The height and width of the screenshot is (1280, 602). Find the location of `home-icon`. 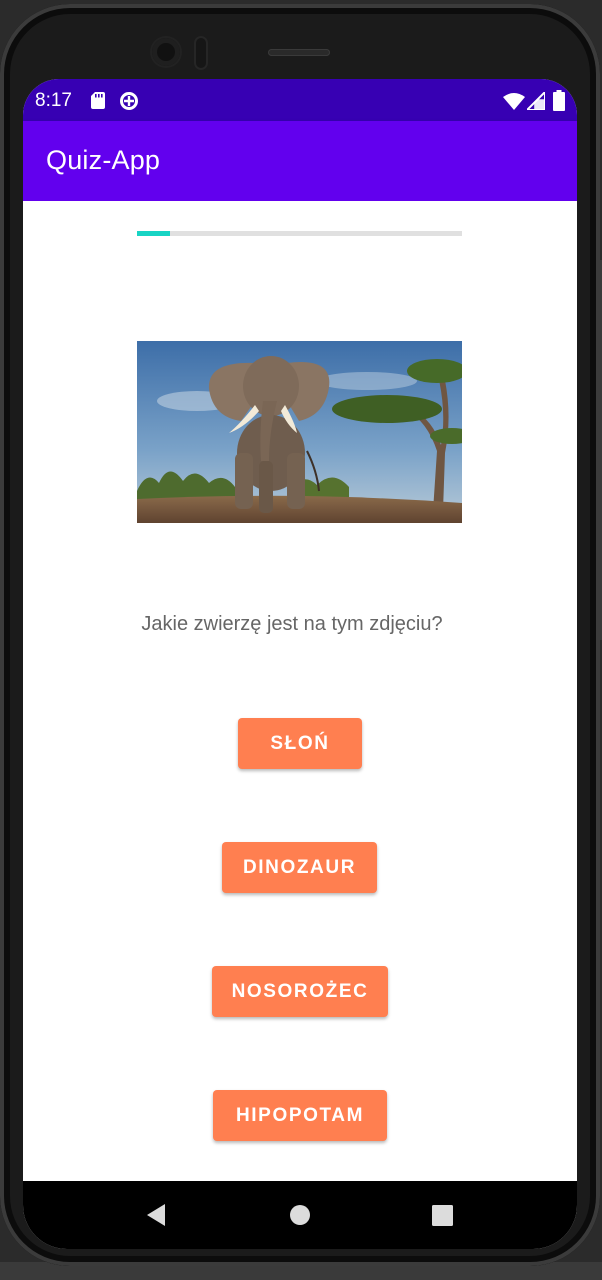

home-icon is located at coordinates (300, 1215).